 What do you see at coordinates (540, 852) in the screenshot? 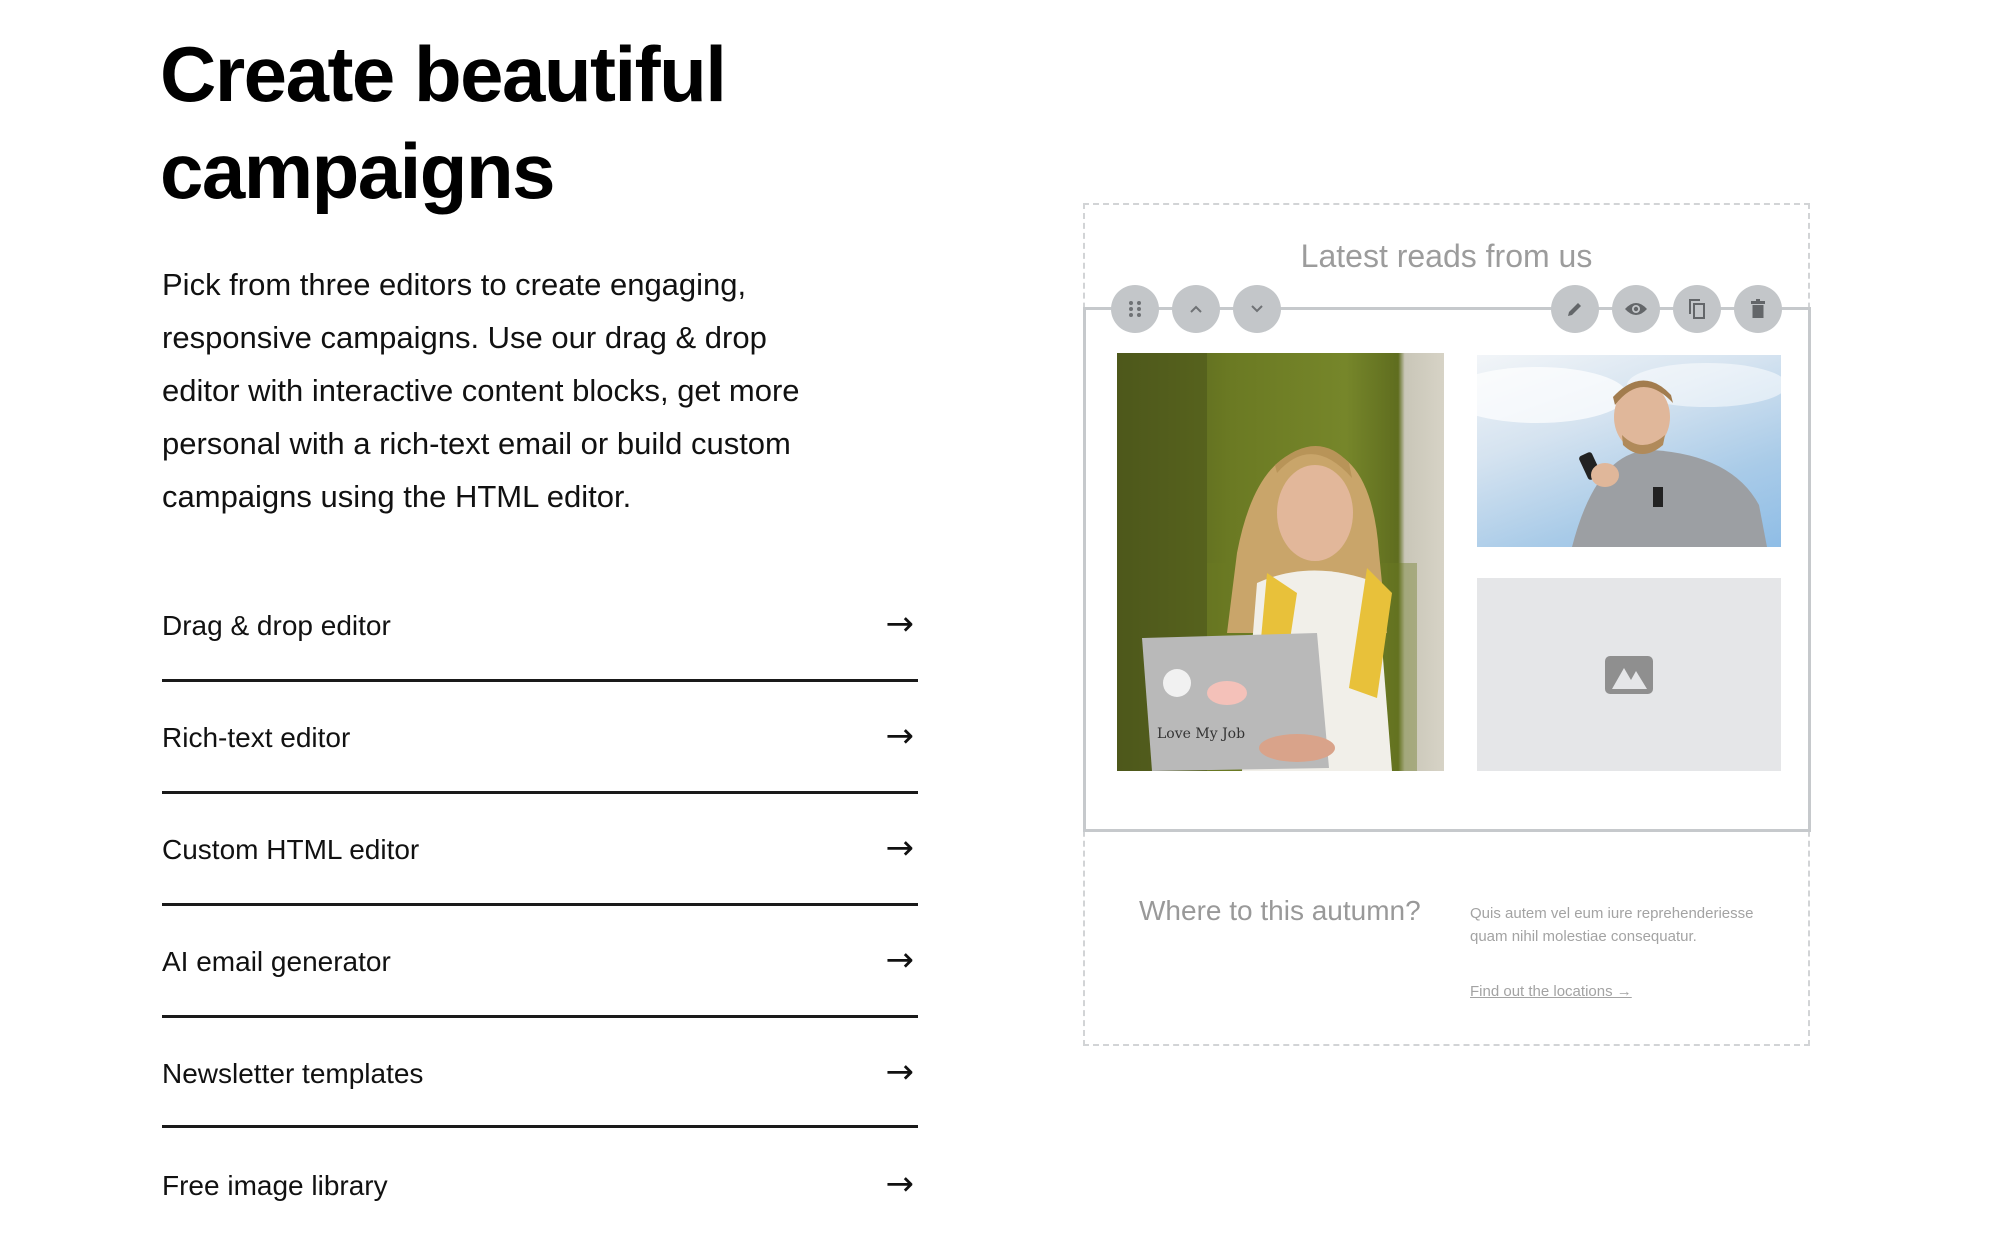
I see `feature-link-custom-html-editor: Custom HTML editor →` at bounding box center [540, 852].